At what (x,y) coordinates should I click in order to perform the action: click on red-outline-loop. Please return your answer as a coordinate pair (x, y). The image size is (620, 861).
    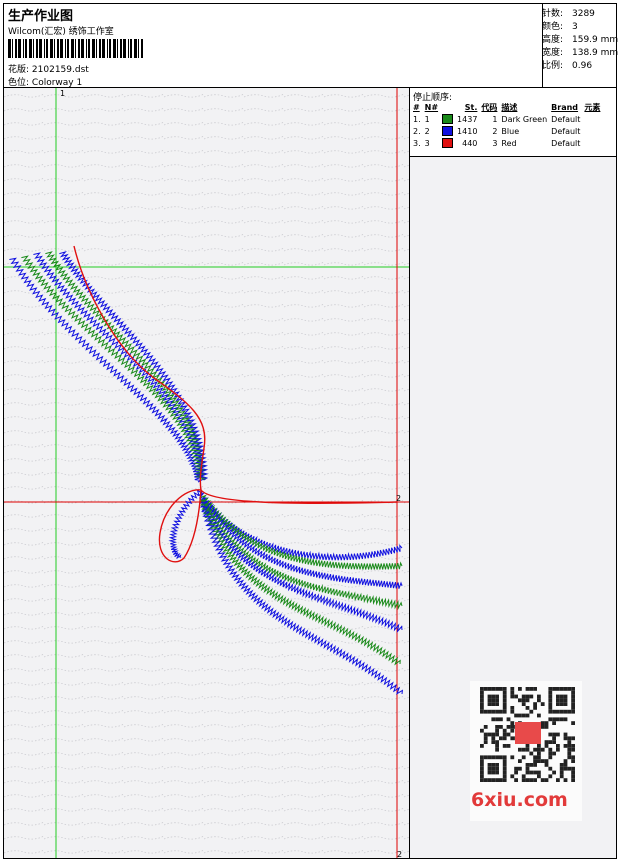
    Looking at the image, I should click on (180, 526).